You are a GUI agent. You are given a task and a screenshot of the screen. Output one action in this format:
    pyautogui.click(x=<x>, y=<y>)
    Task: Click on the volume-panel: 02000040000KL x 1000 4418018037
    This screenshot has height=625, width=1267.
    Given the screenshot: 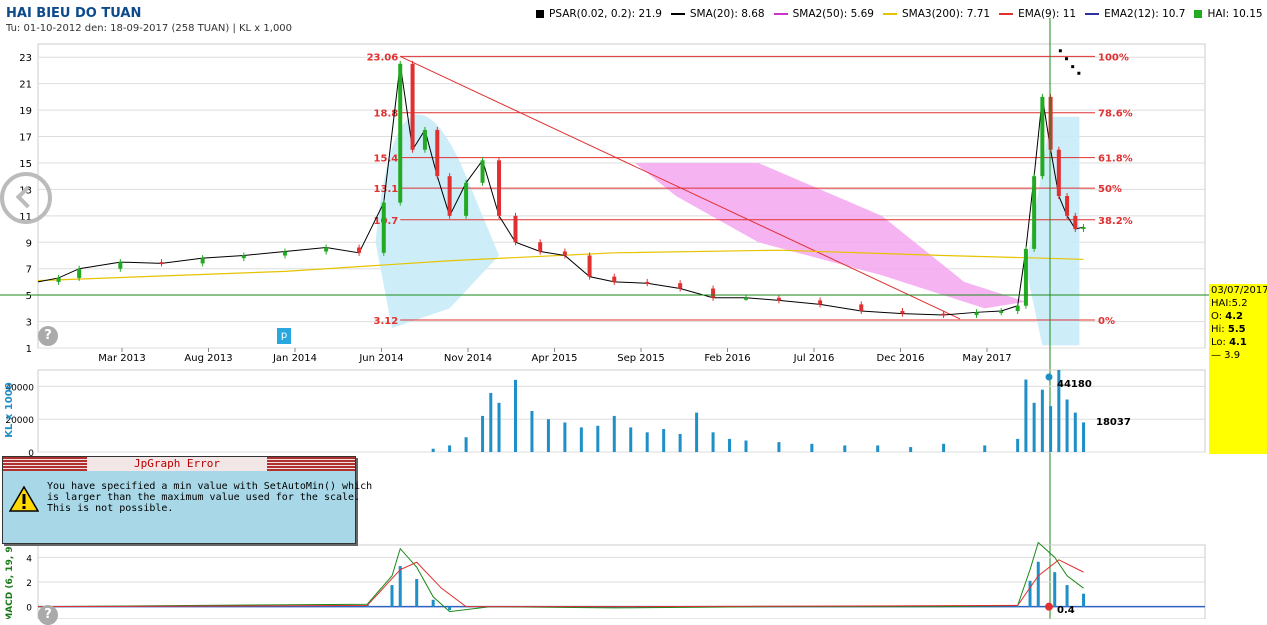 What is the action you would take?
    pyautogui.click(x=605, y=414)
    